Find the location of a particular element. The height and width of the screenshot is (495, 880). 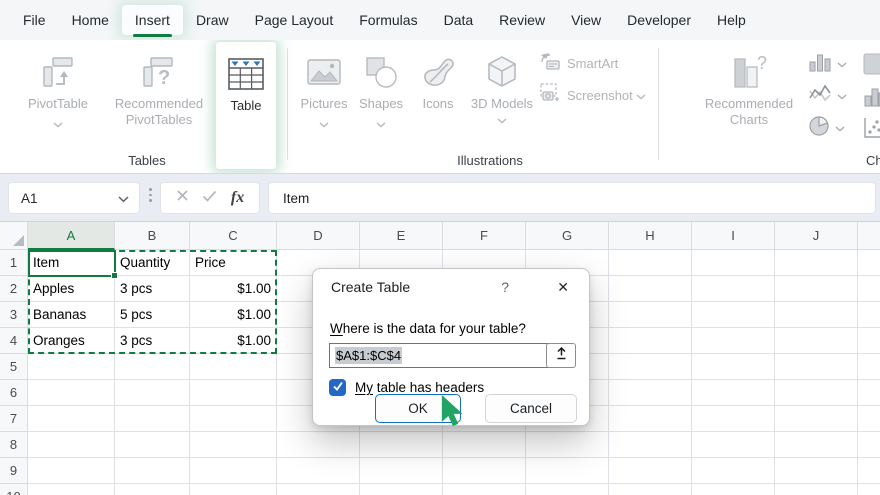

cell-B1: Quantity is located at coordinates (152, 263).